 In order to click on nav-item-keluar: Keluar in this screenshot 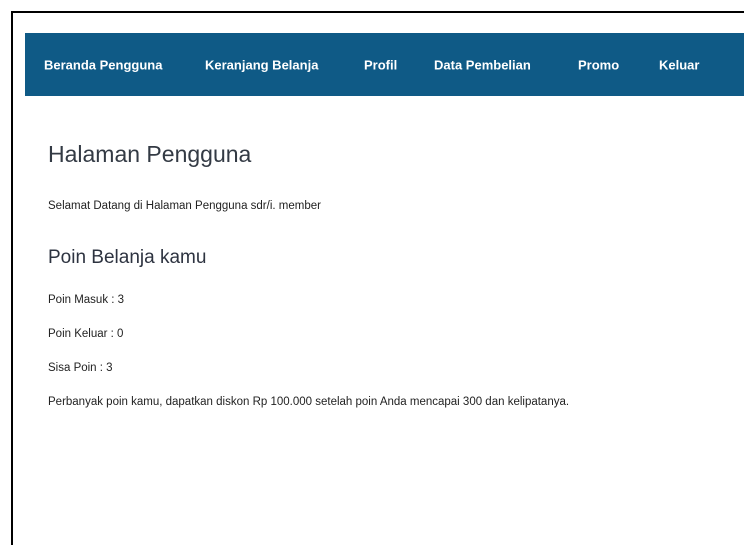, I will do `click(679, 64)`.